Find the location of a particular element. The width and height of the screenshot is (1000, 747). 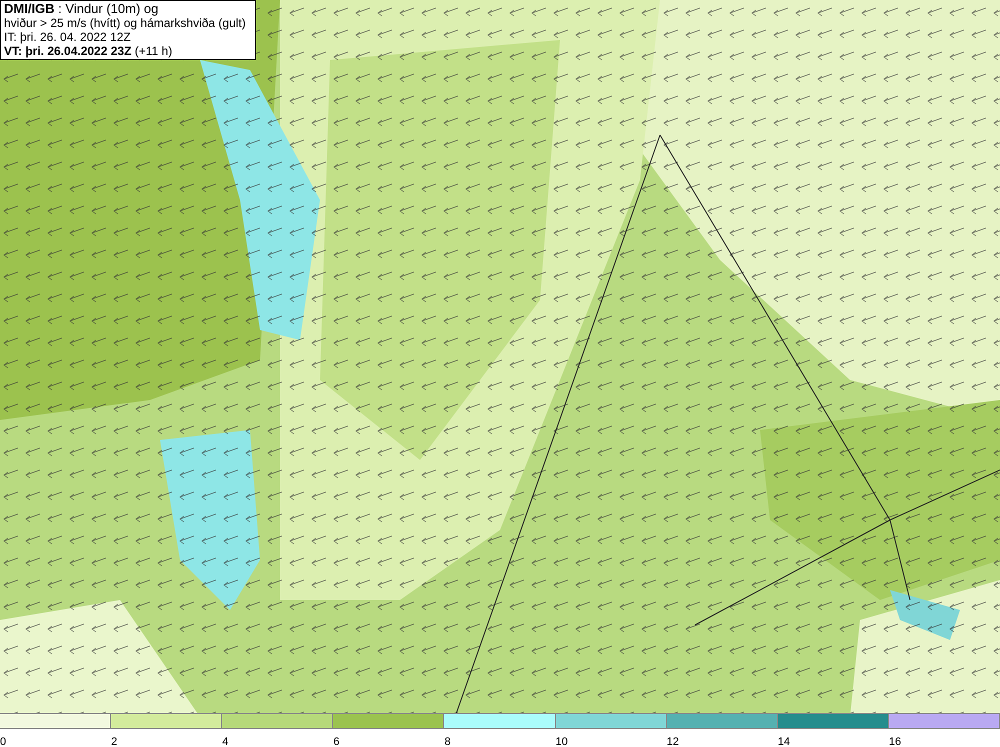

legend-tick-label: 14 is located at coordinates (784, 741).